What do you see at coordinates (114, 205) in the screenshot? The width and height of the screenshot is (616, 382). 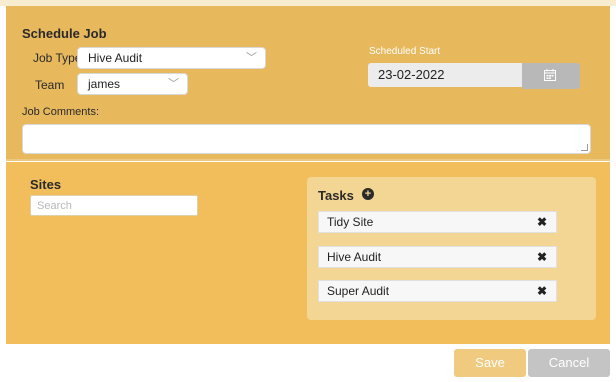 I see `sites-search-input` at bounding box center [114, 205].